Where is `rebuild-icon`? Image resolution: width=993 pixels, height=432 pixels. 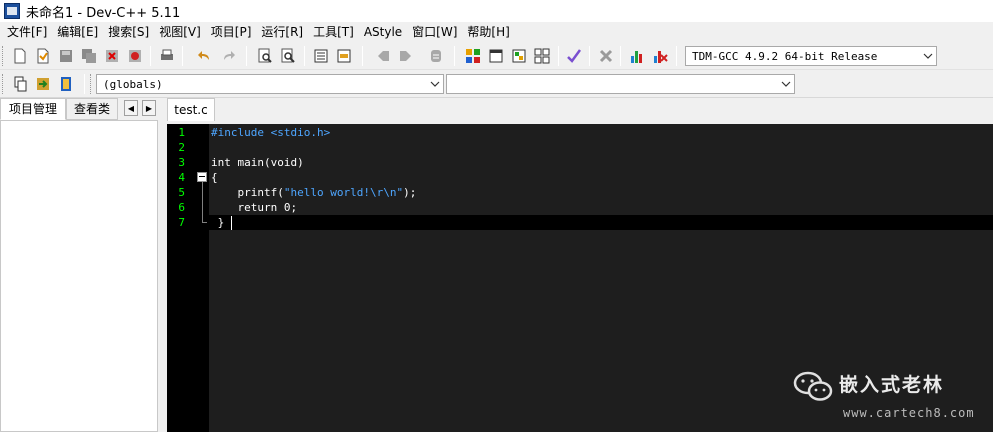 rebuild-icon is located at coordinates (542, 56).